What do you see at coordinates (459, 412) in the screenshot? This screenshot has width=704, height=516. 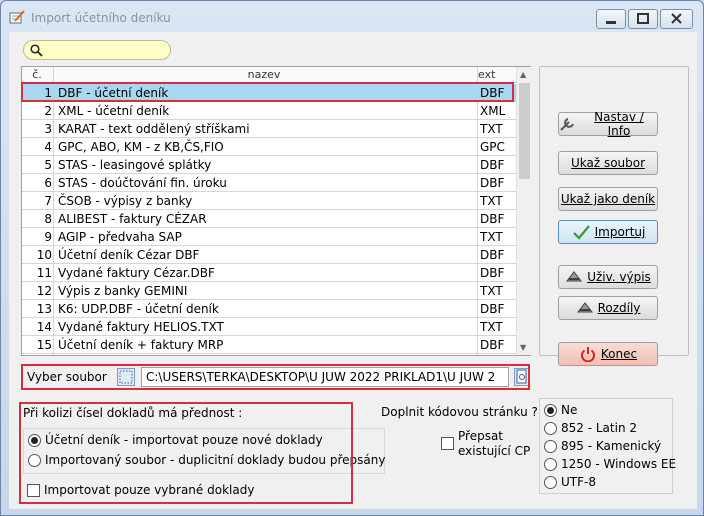 I see `codepage-question: Doplnit kódovou stránku ?` at bounding box center [459, 412].